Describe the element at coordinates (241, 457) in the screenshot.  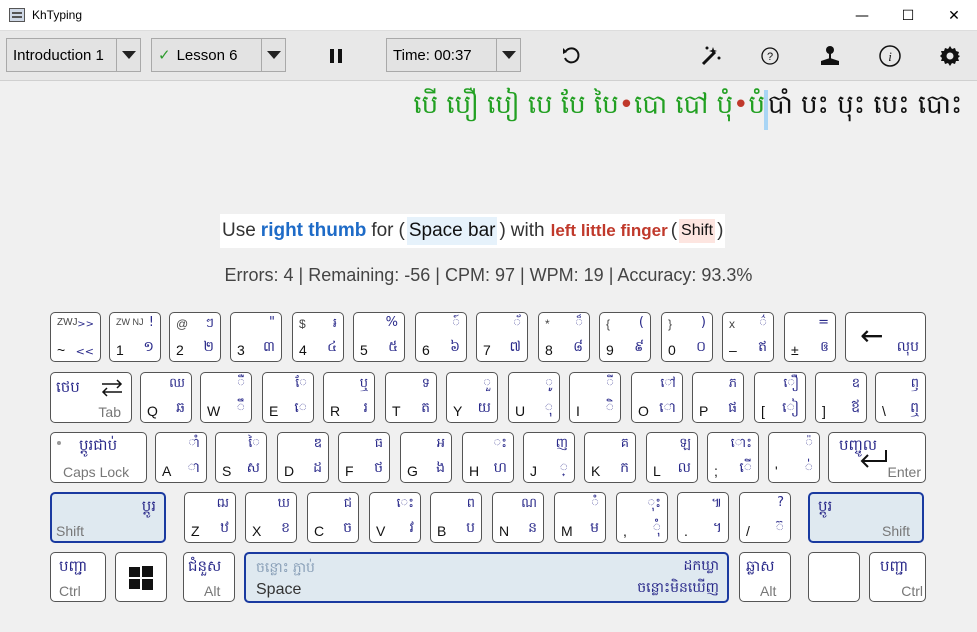
I see `key-s: ៃ S ស` at that location.